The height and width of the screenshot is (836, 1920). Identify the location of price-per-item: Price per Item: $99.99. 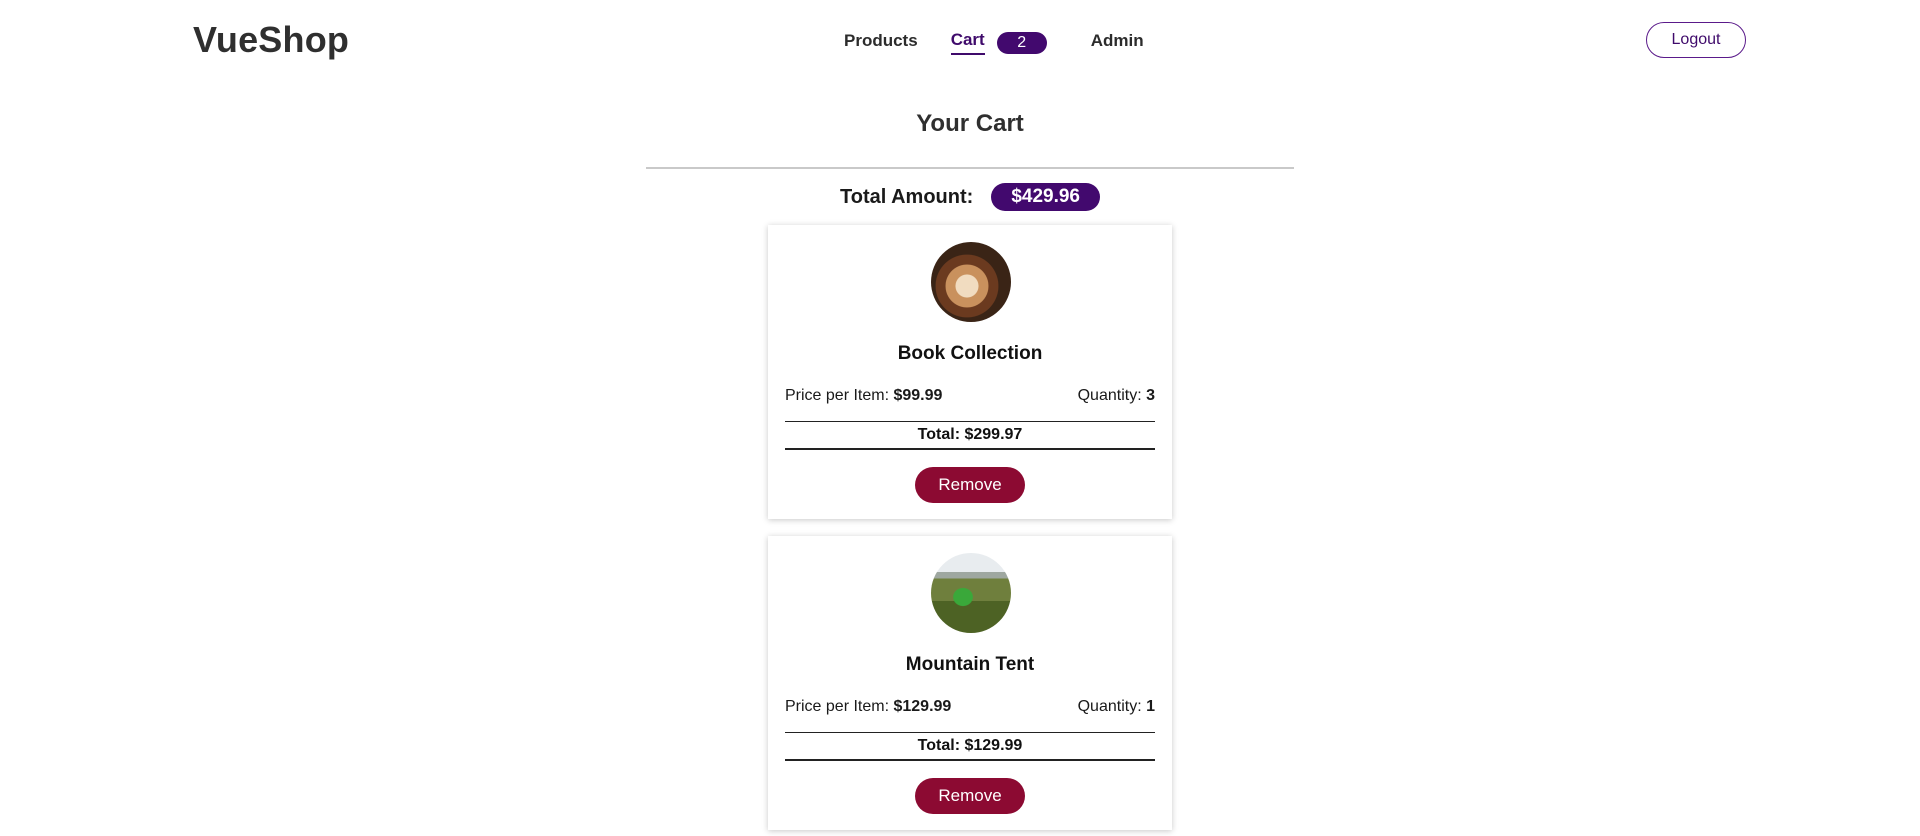
(863, 396).